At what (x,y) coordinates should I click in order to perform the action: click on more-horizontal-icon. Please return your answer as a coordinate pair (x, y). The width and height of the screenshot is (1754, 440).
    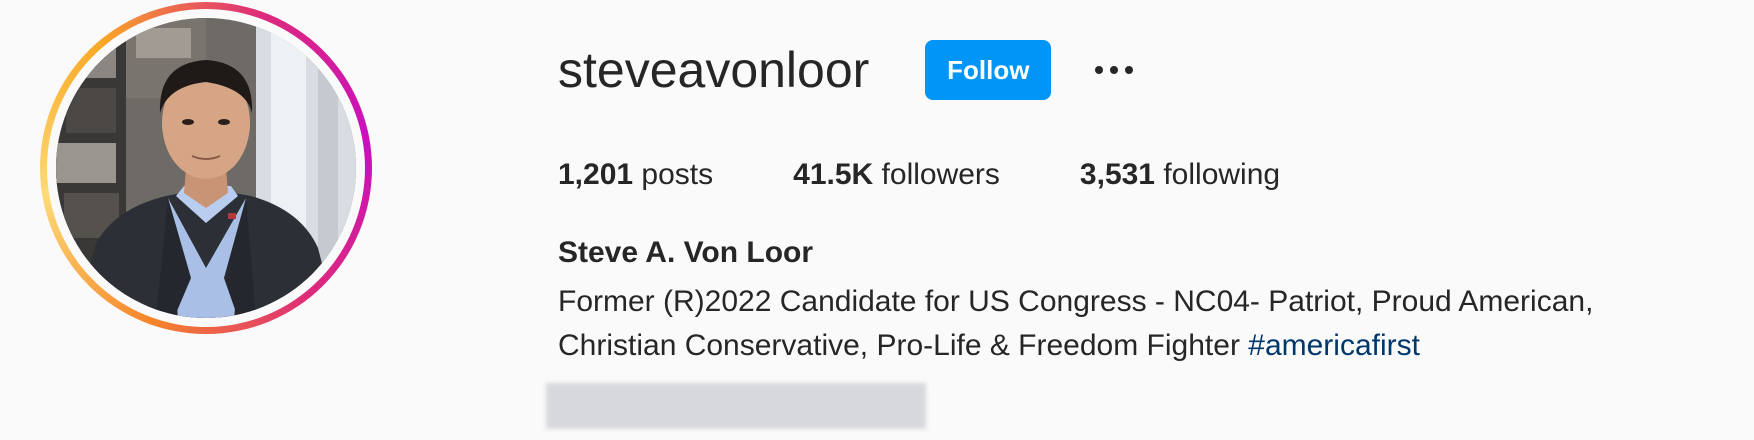
    Looking at the image, I should click on (1114, 70).